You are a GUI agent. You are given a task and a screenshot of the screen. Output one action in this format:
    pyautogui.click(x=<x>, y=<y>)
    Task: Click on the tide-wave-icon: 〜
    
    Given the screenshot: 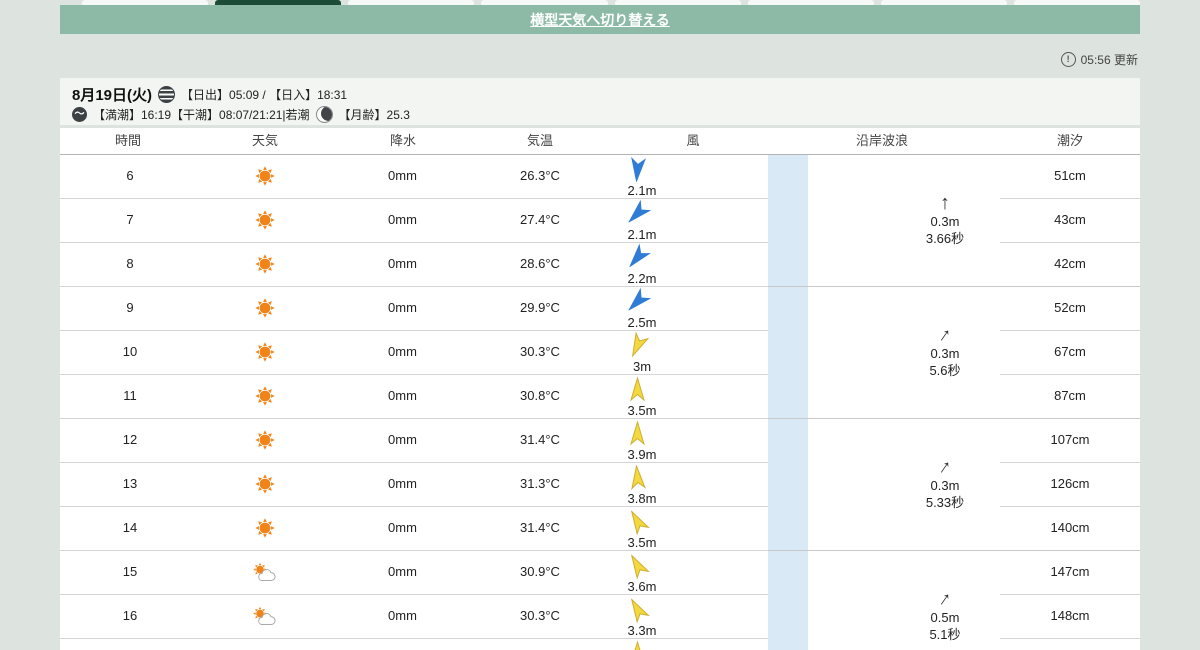 What is the action you would take?
    pyautogui.click(x=79, y=114)
    